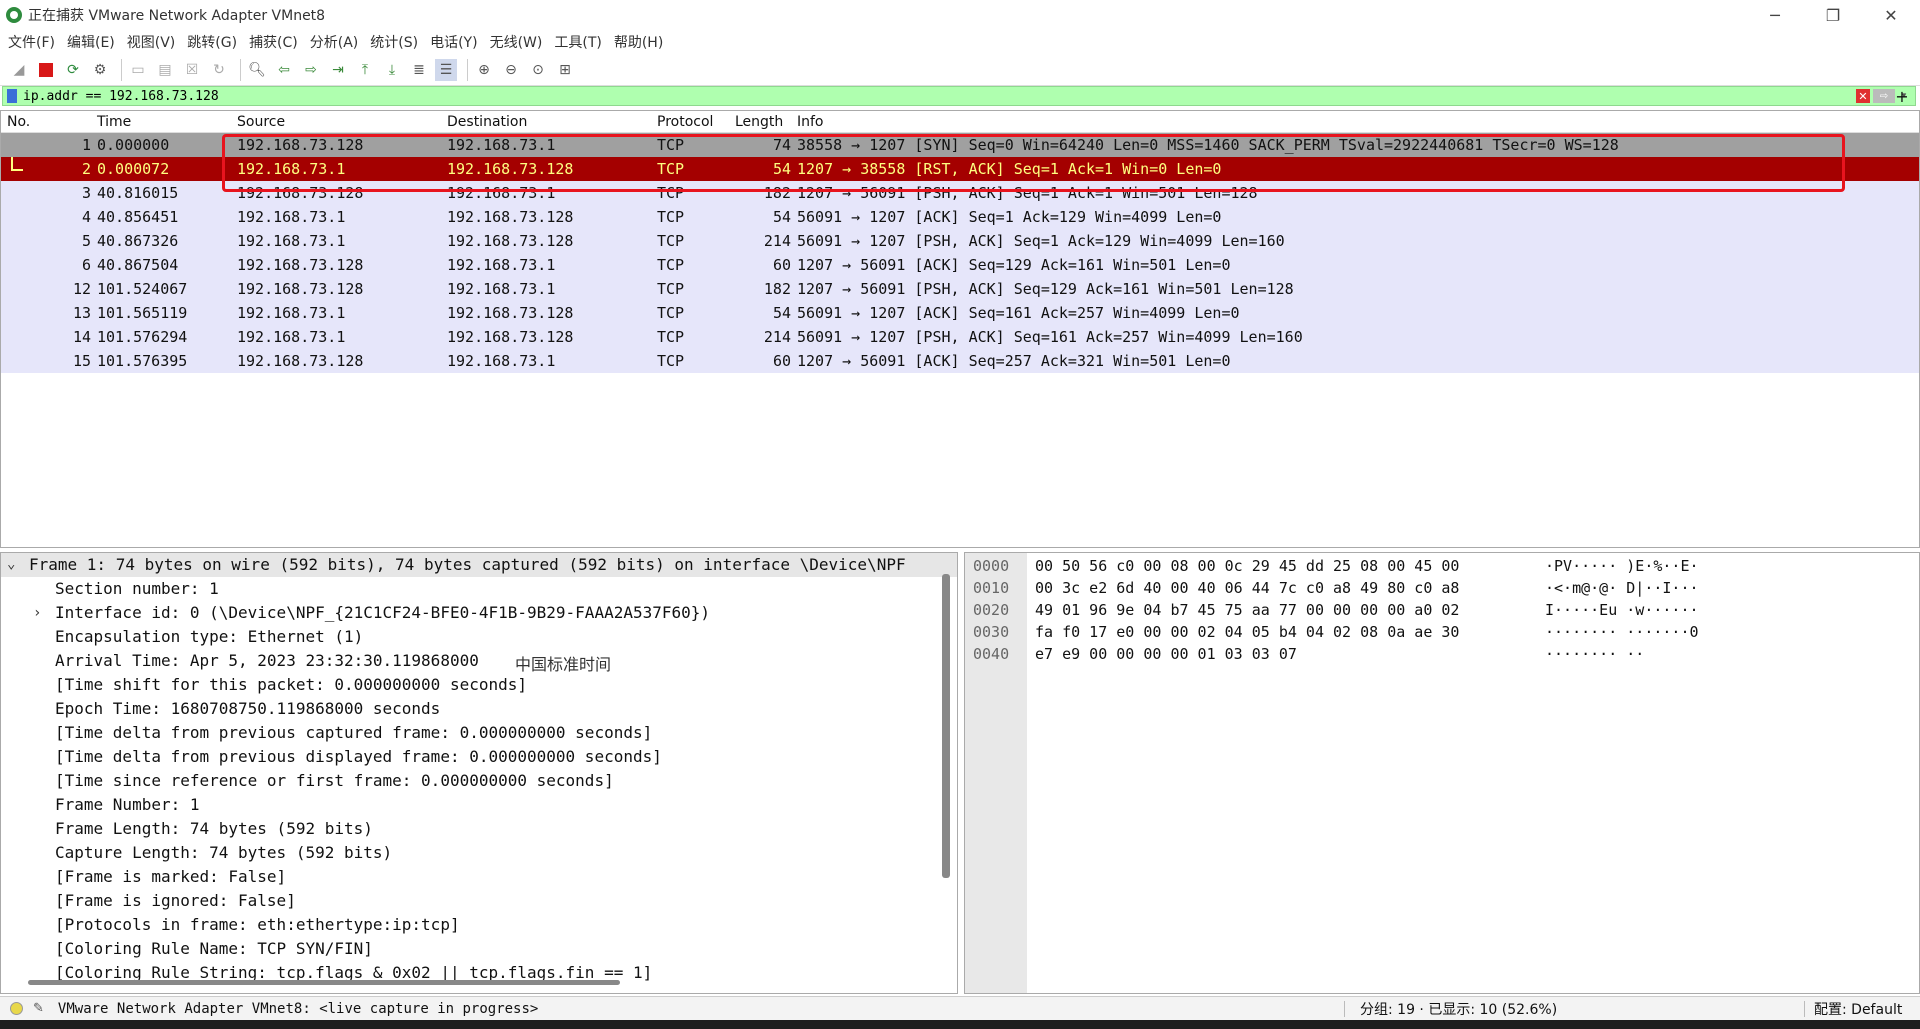 This screenshot has width=1920, height=1029. Describe the element at coordinates (37, 613) in the screenshot. I see `expand-chevron-icon: ›` at that location.